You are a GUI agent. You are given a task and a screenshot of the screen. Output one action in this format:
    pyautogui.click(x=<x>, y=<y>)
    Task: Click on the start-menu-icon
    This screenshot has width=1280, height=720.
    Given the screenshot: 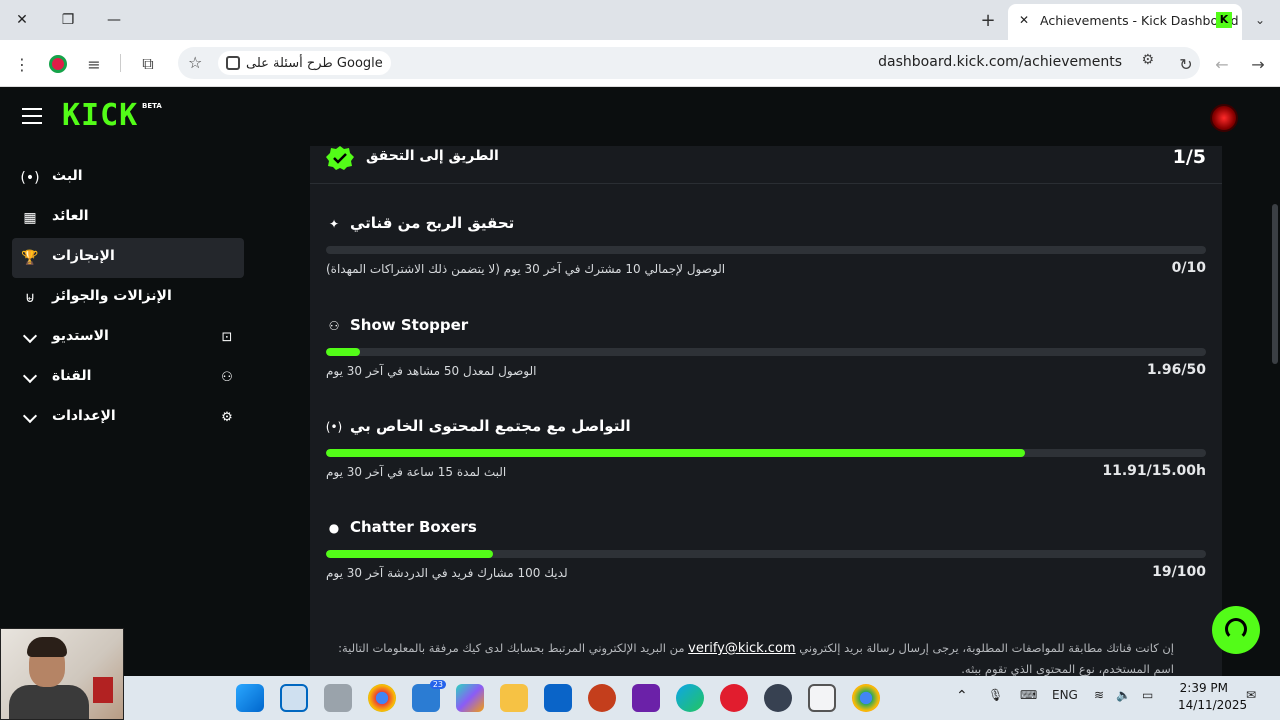 What is the action you would take?
    pyautogui.click(x=250, y=698)
    